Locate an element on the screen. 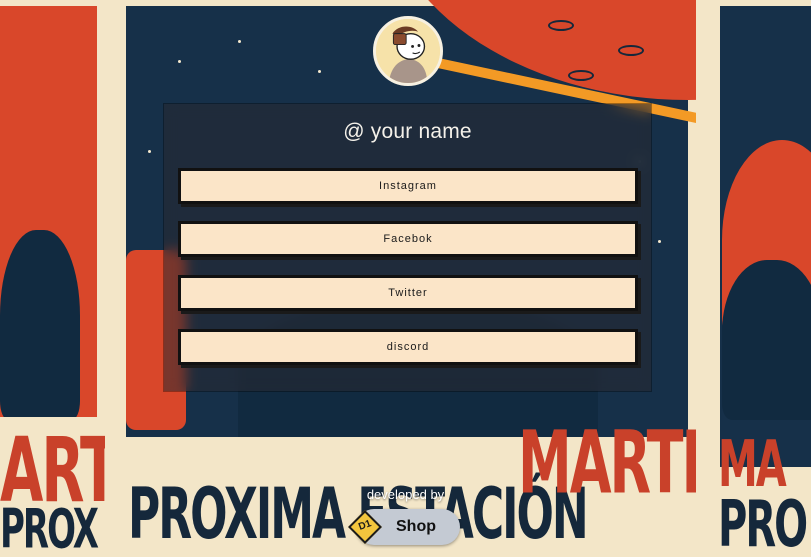 The width and height of the screenshot is (811, 557). link-label: Instagram is located at coordinates (408, 186).